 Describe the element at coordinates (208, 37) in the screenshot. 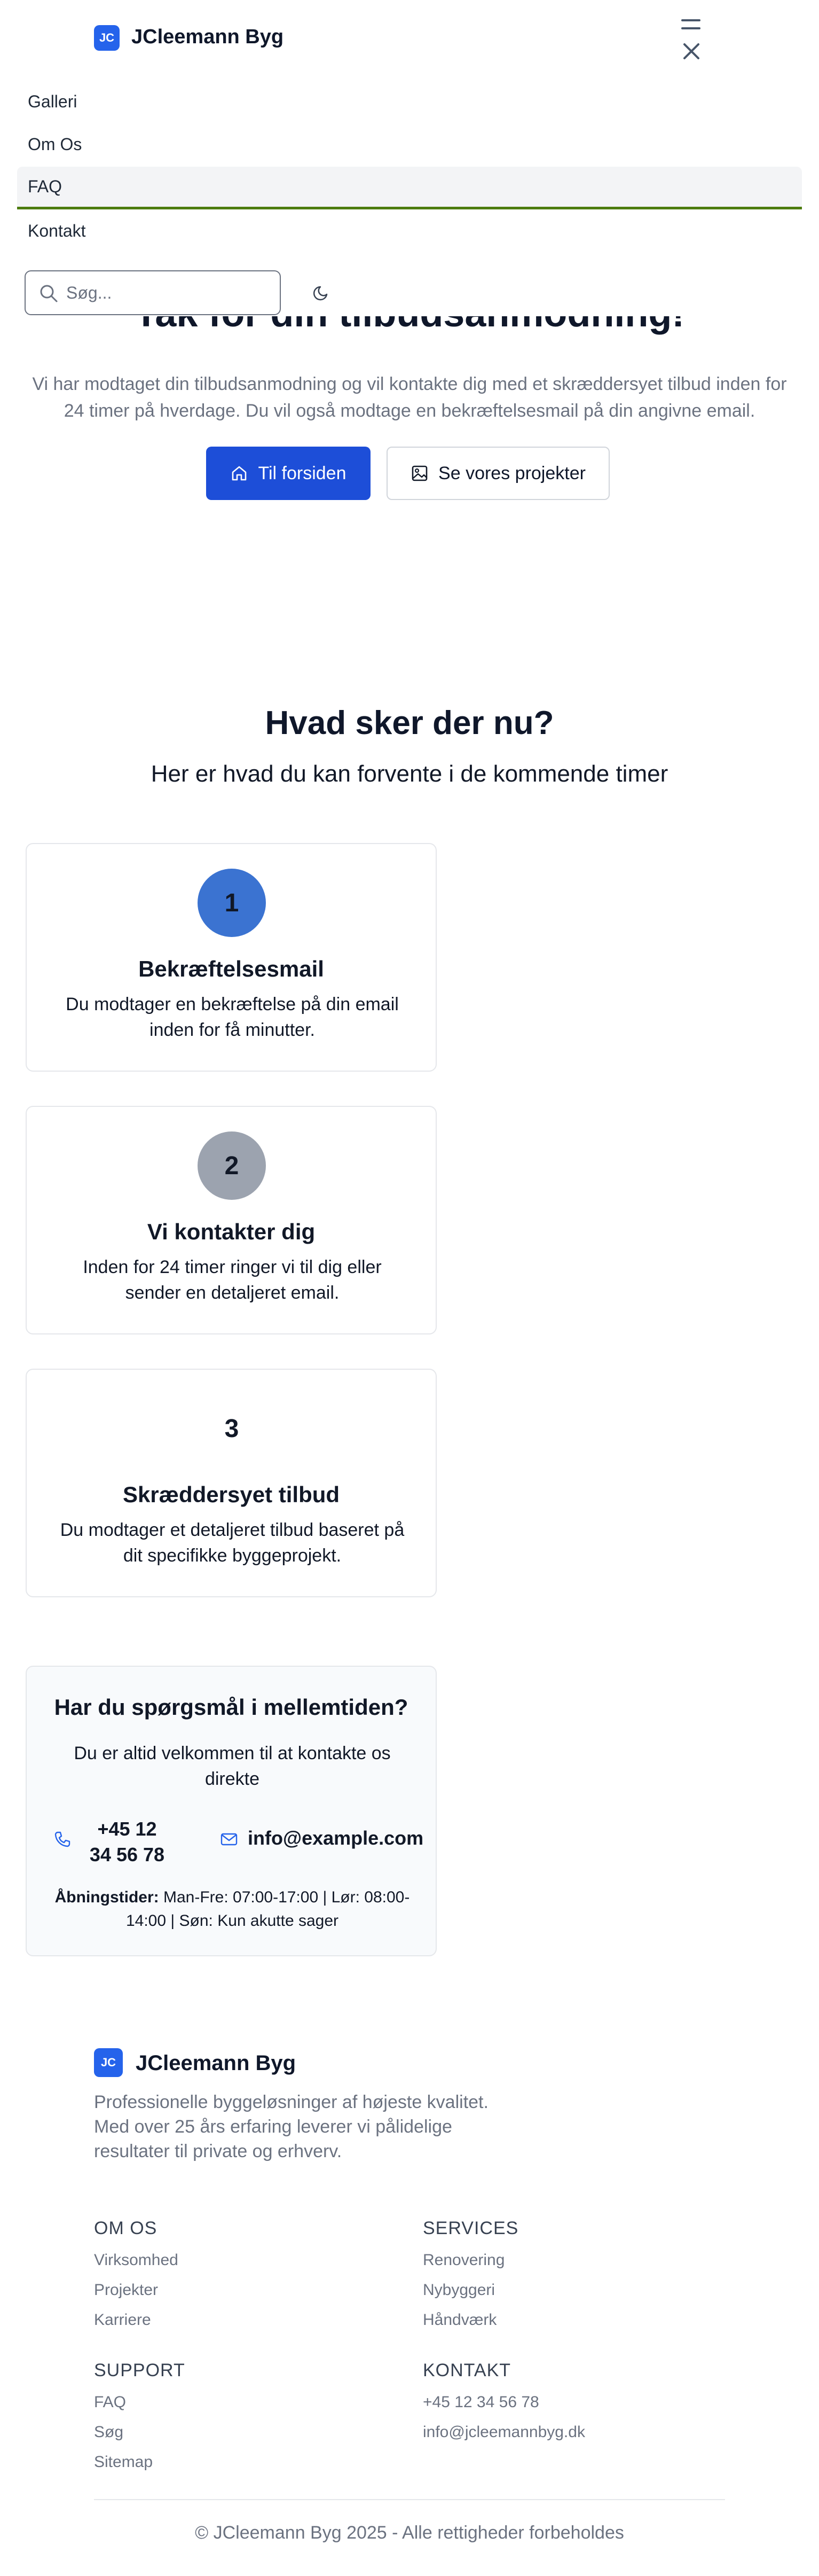

I see `brand-name: JCleemann Byg` at that location.